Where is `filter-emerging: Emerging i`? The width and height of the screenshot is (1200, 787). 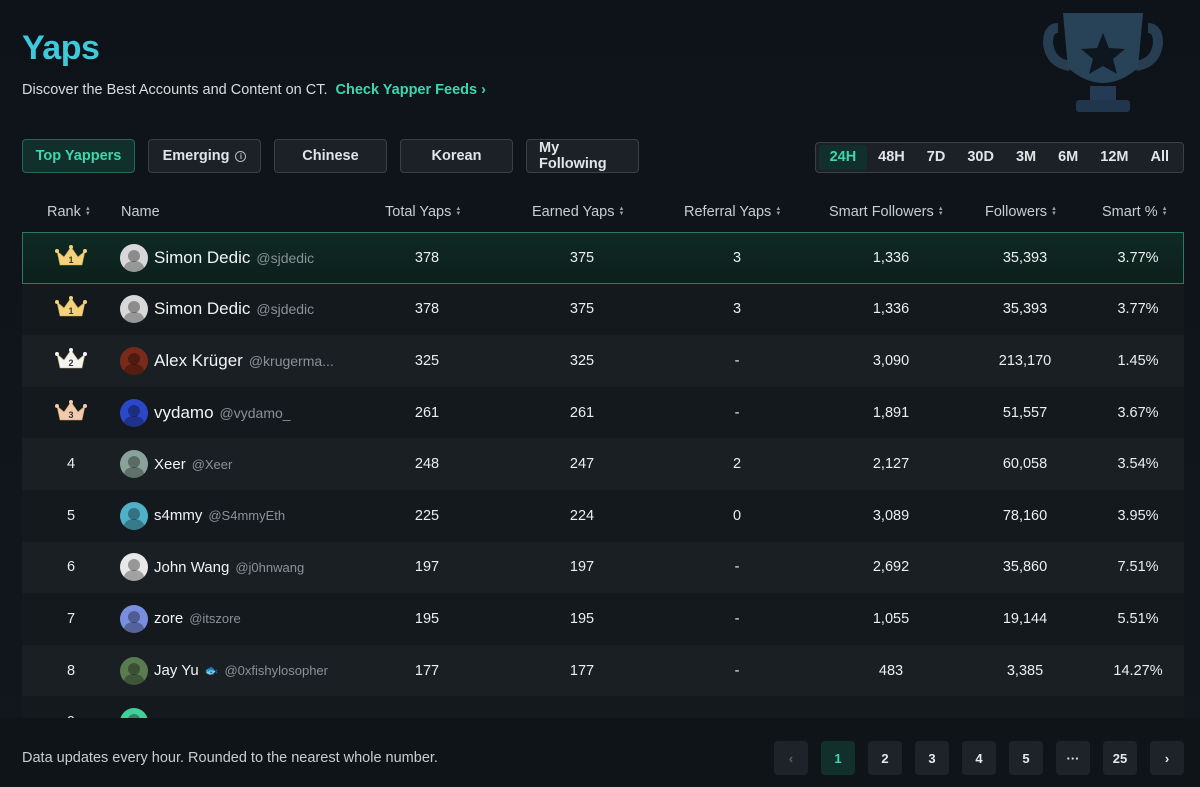
filter-emerging: Emerging i is located at coordinates (204, 156).